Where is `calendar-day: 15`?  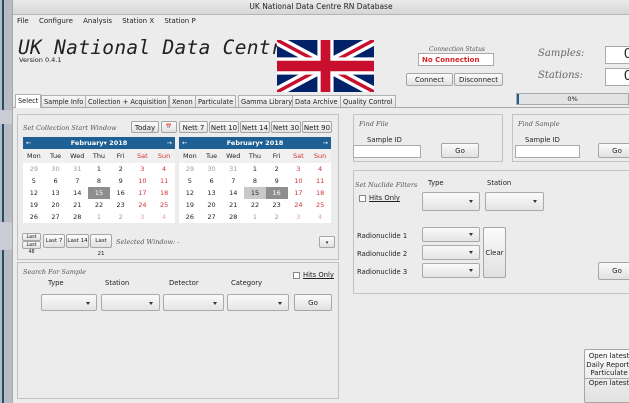
calendar-day: 15 is located at coordinates (99, 193).